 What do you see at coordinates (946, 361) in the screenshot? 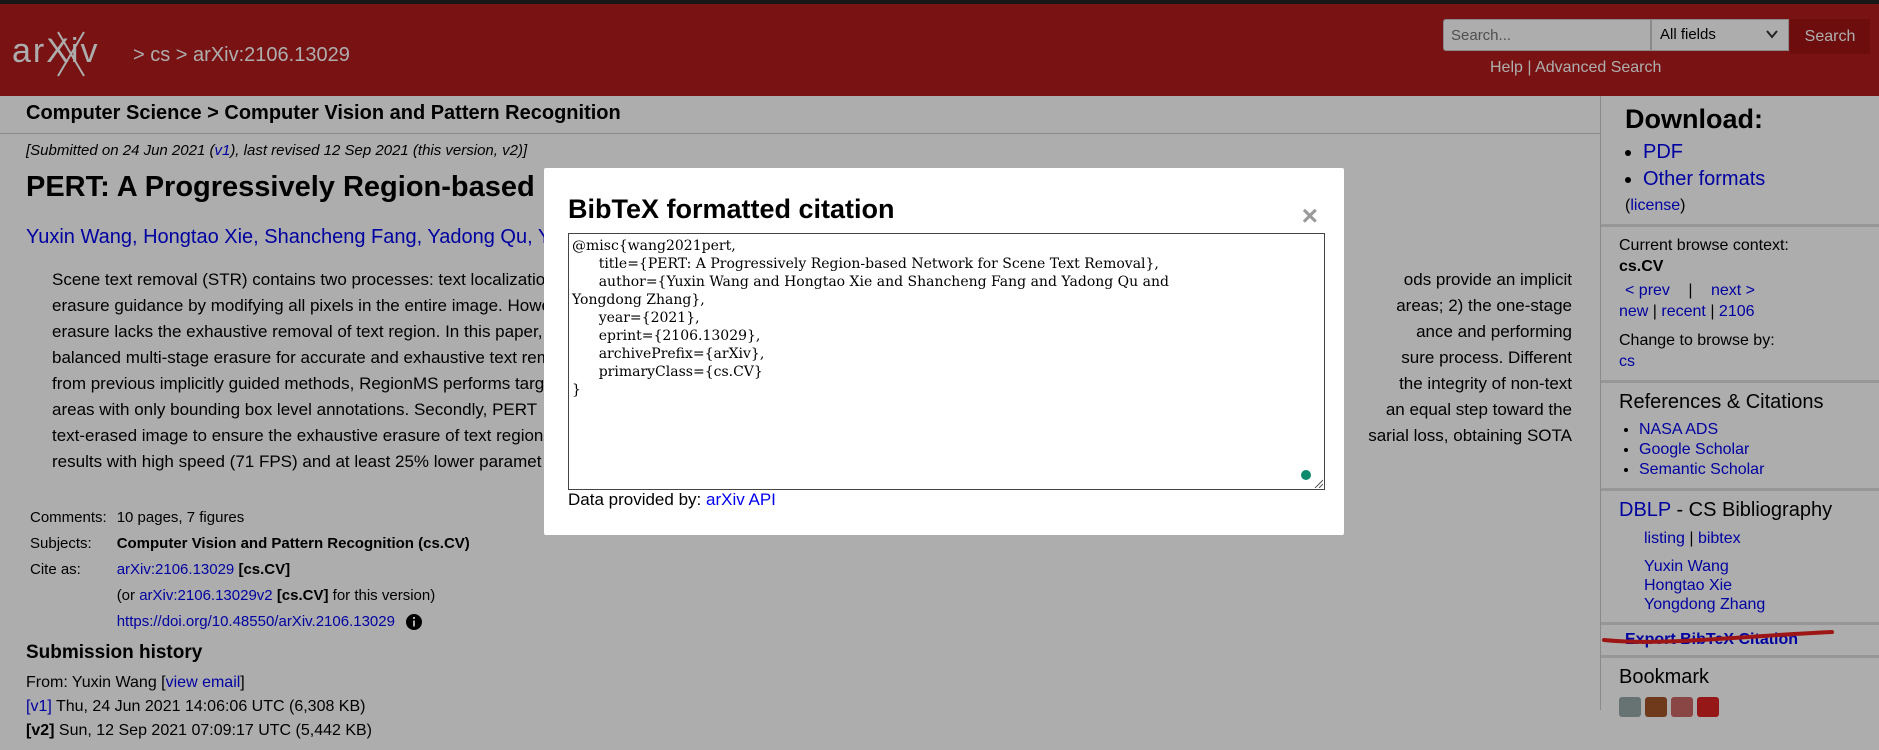
I see `bibtex-textarea` at bounding box center [946, 361].